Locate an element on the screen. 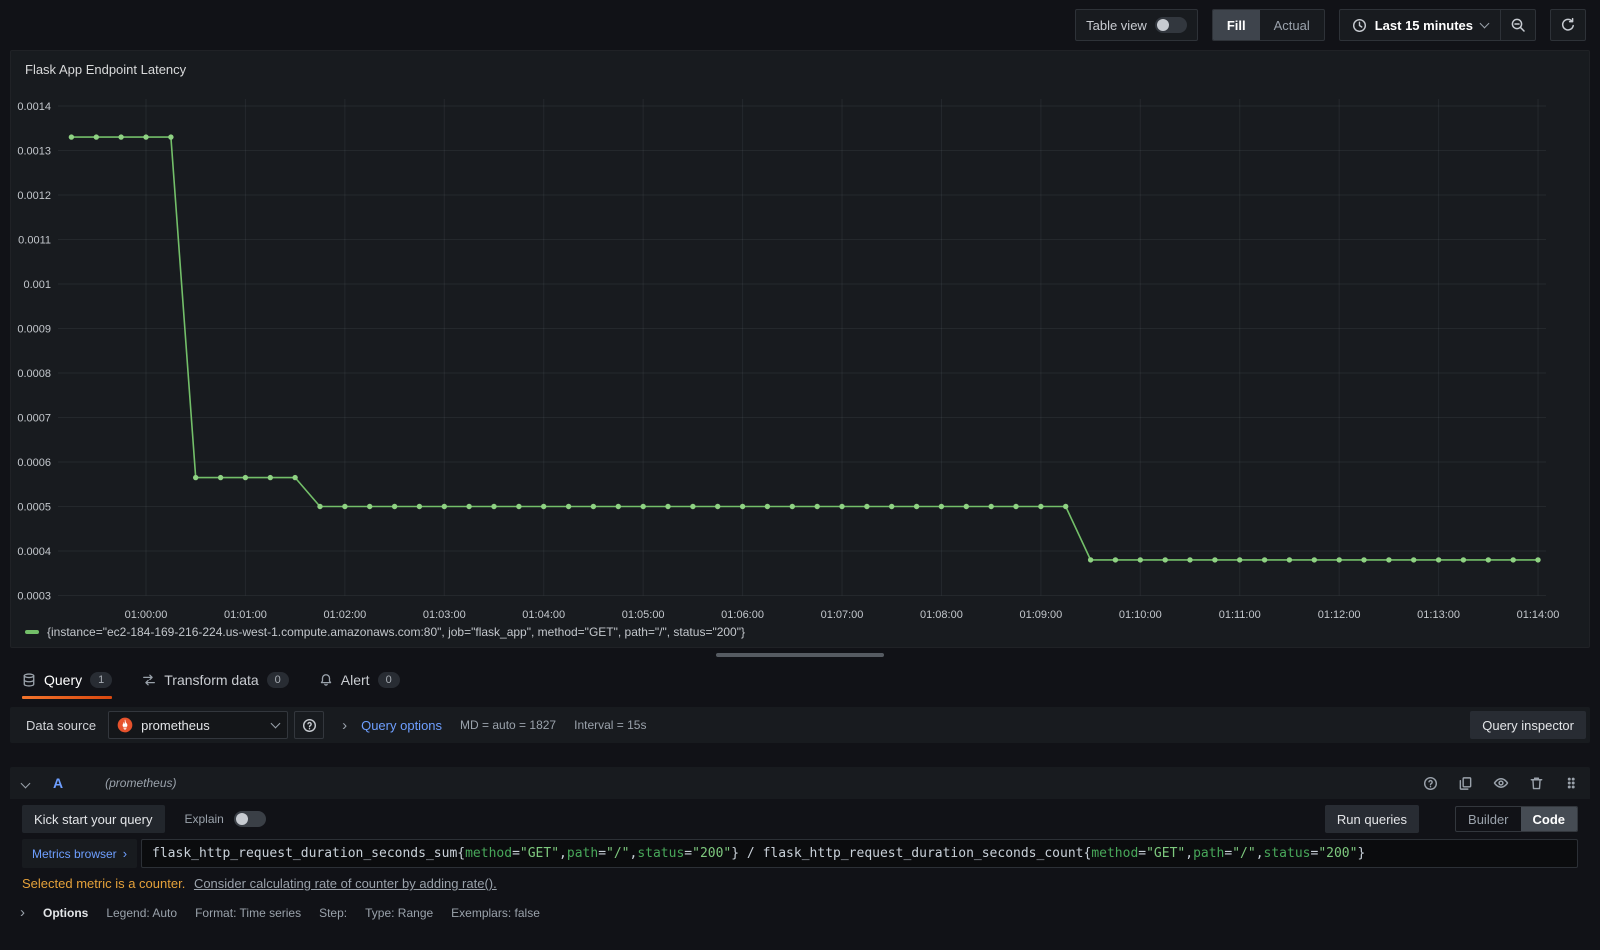  hide-query-eye-icon is located at coordinates (1501, 783).